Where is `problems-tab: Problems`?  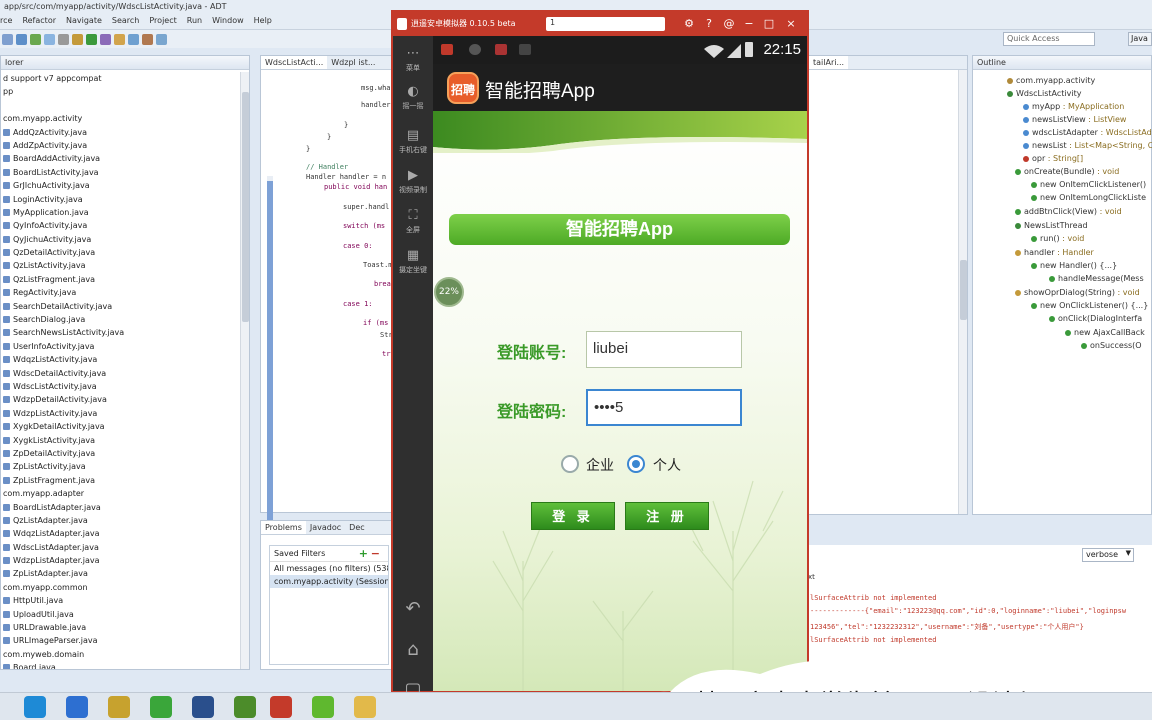 problems-tab: Problems is located at coordinates (283, 527).